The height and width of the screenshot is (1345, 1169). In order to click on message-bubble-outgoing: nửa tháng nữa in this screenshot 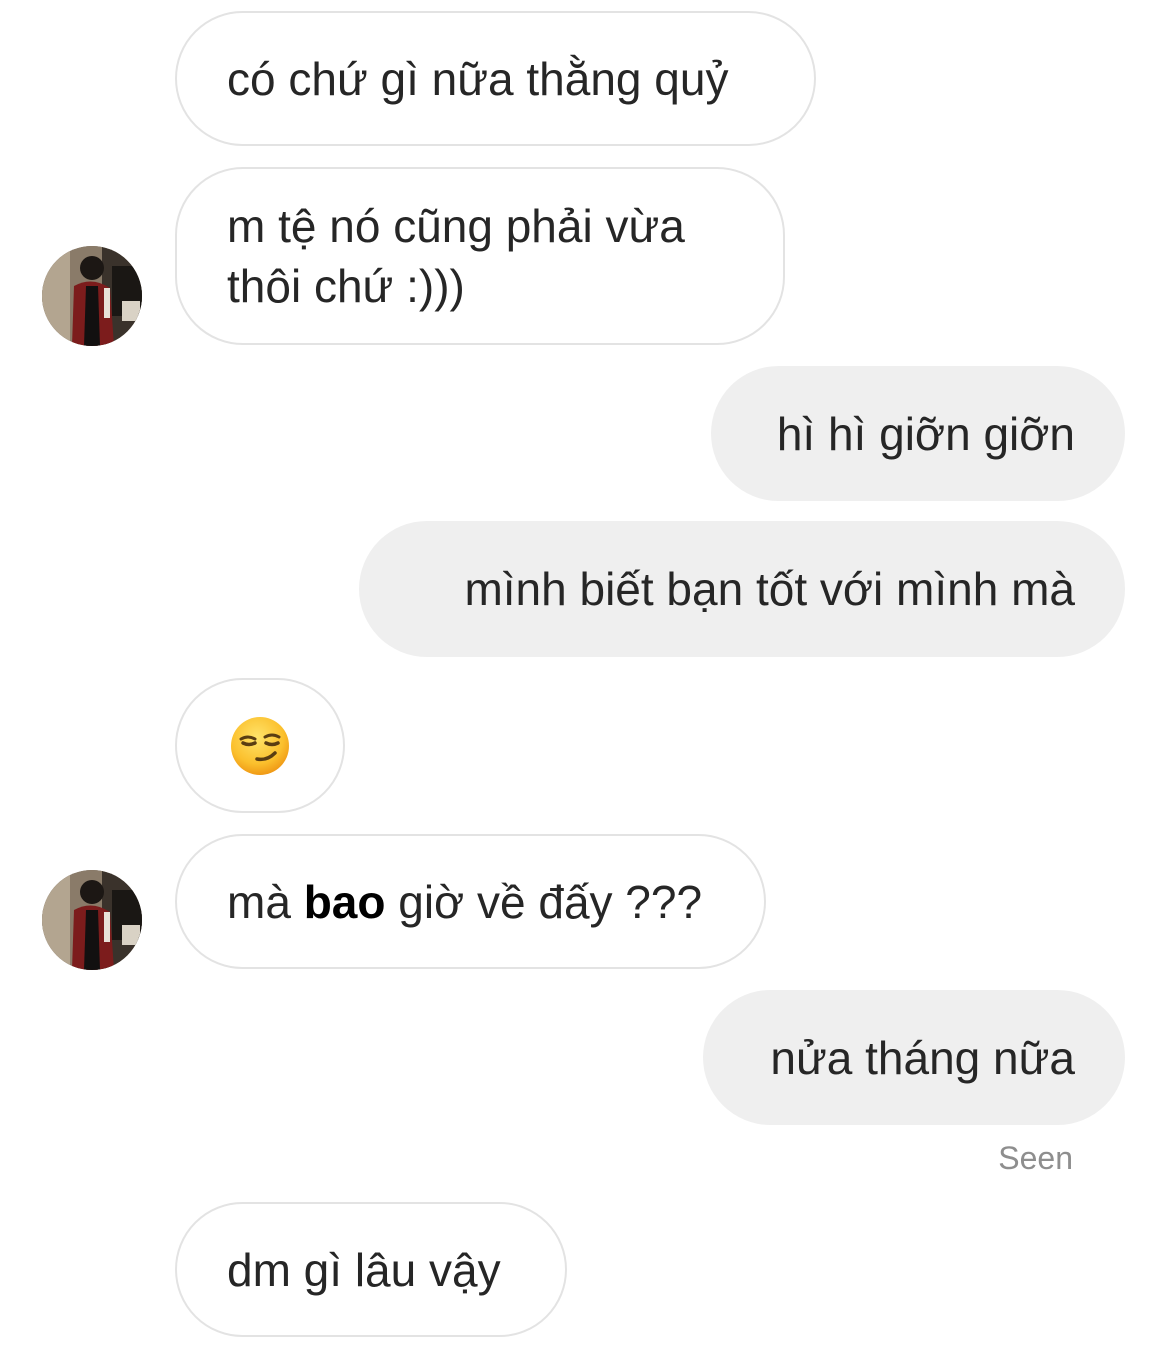, I will do `click(914, 1057)`.